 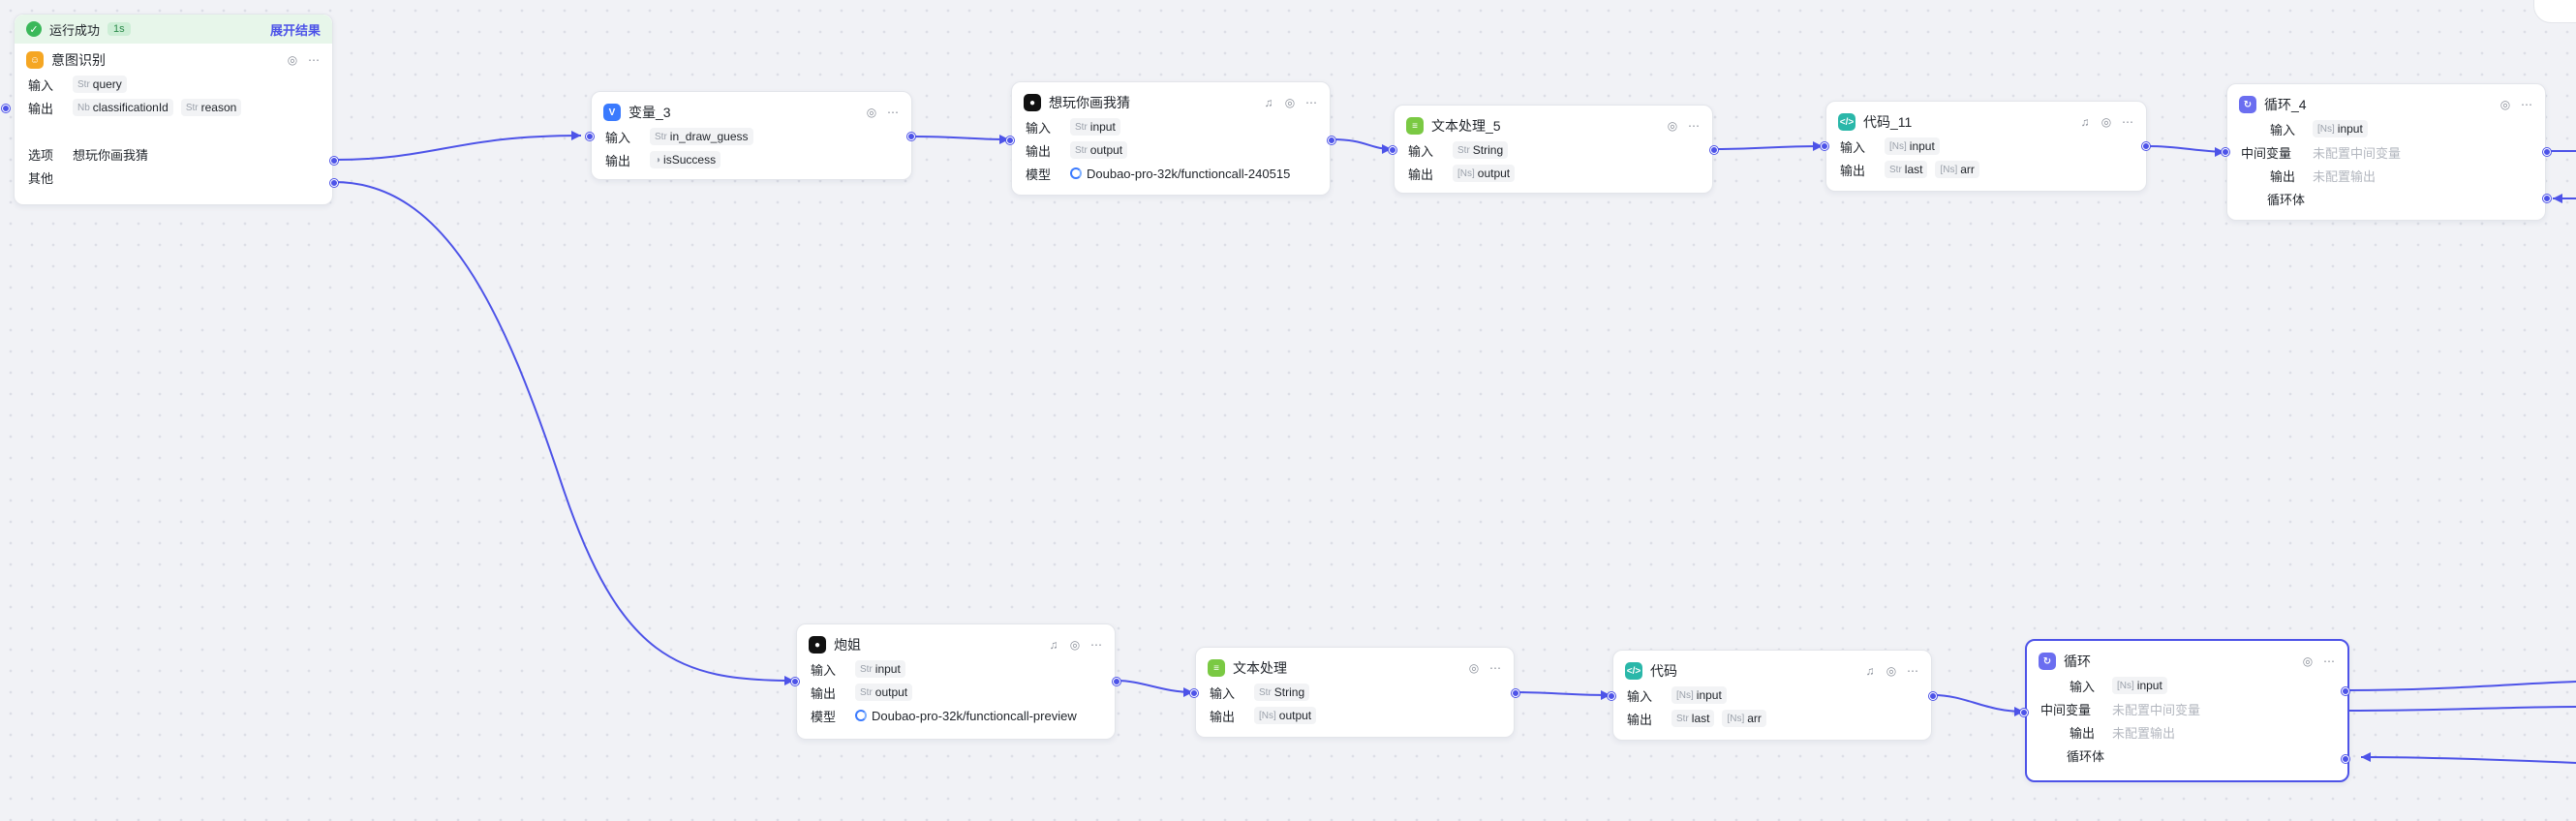 I want to click on param-tag: [Ns] output, so click(x=1484, y=173).